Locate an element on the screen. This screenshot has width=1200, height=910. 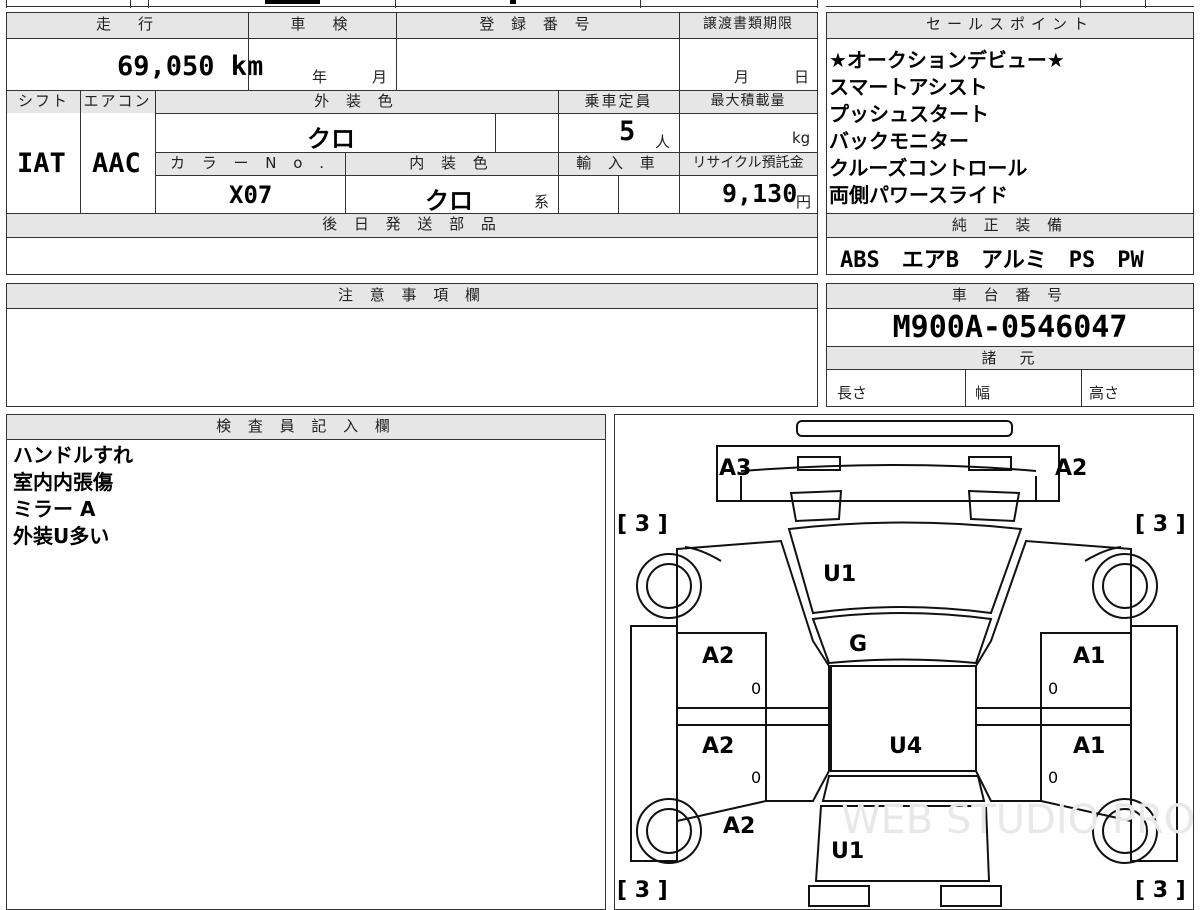
mark-windshield: G is located at coordinates (858, 644).